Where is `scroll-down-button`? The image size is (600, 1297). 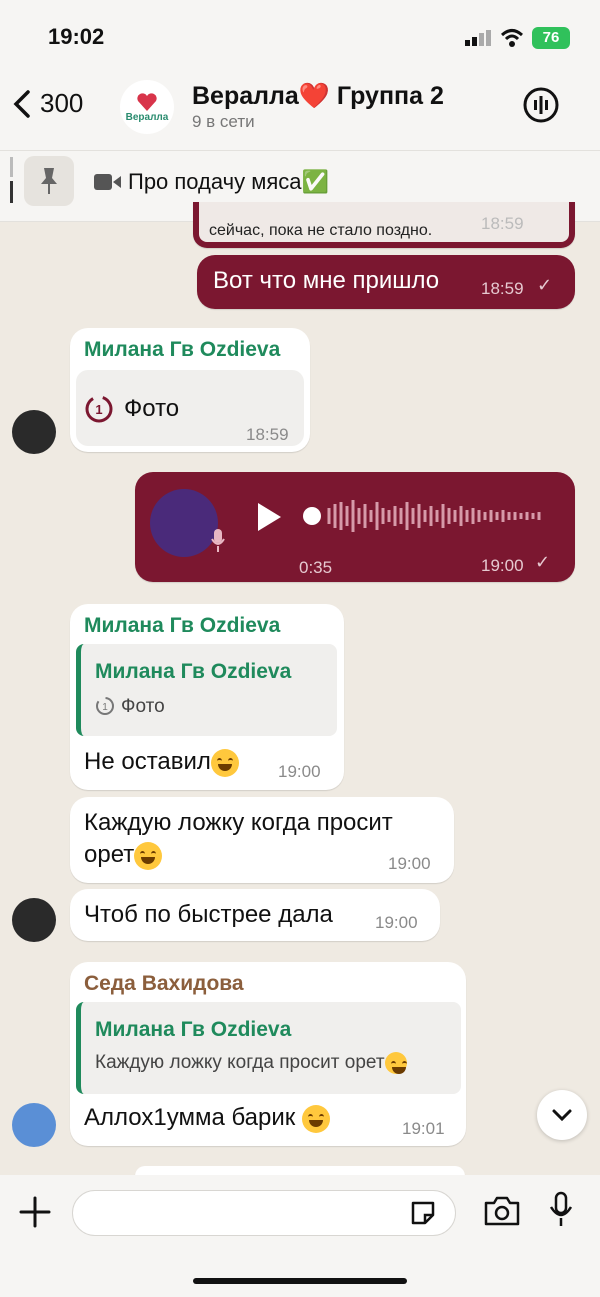
scroll-down-button is located at coordinates (562, 1115).